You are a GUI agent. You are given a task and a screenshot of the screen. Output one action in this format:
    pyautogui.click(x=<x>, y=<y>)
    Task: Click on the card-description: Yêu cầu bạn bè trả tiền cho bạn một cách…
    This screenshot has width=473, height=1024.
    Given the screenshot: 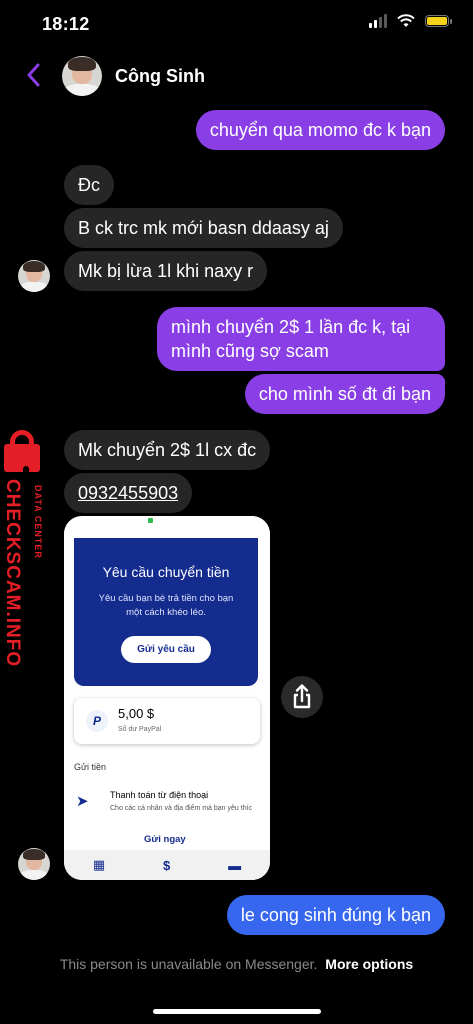 What is the action you would take?
    pyautogui.click(x=166, y=605)
    